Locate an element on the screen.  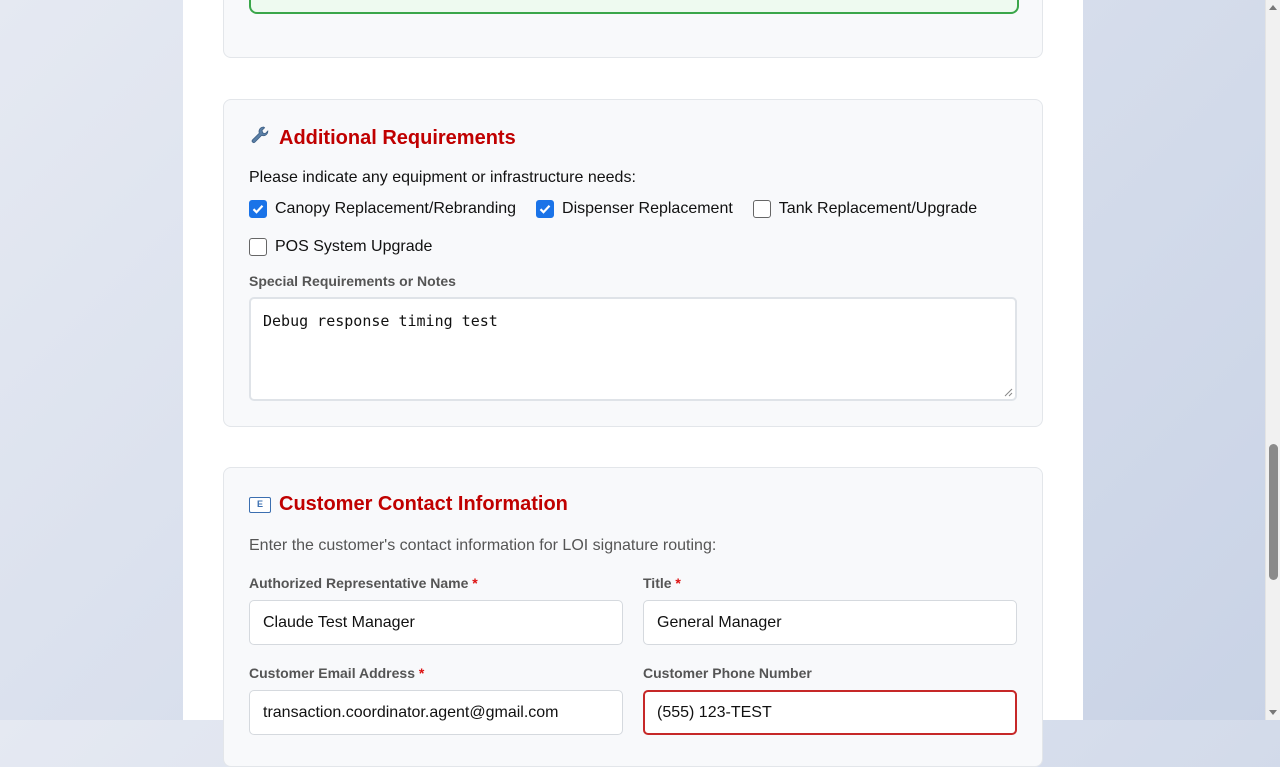
checkbox-dispenser: Dispenser Replacement is located at coordinates (634, 209).